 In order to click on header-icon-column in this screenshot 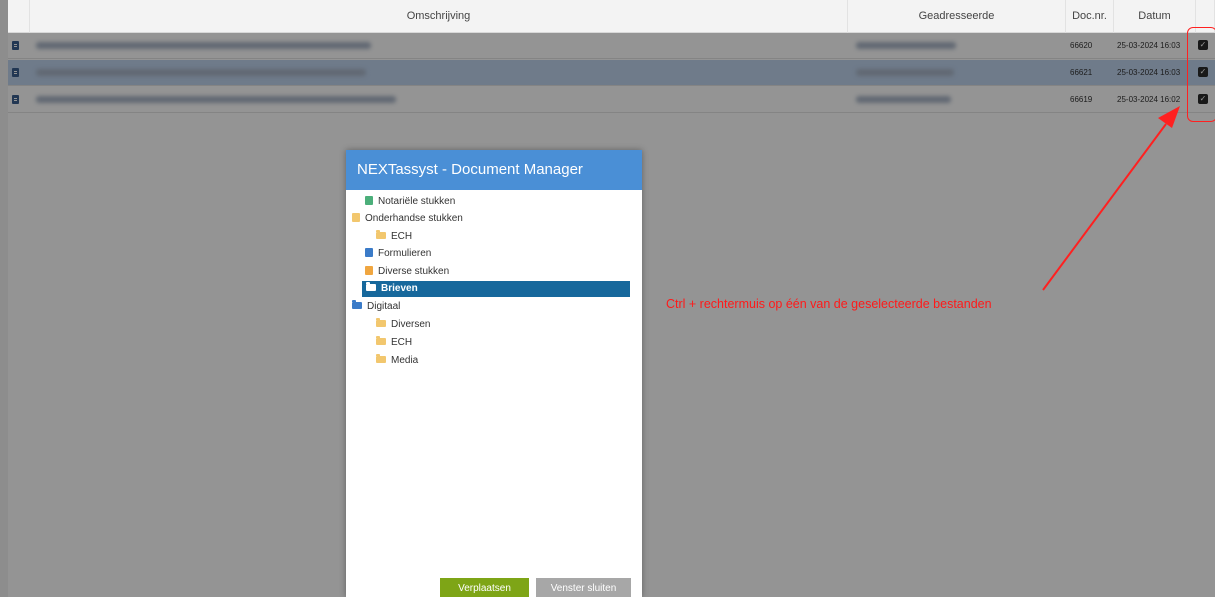, I will do `click(19, 16)`.